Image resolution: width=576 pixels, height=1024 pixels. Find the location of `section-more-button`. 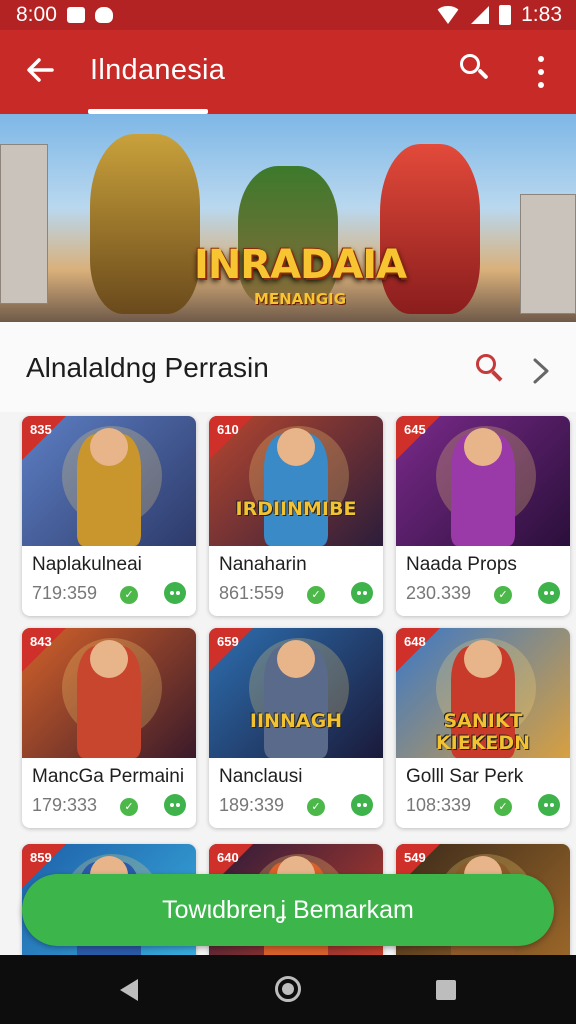

section-more-button is located at coordinates (541, 370).